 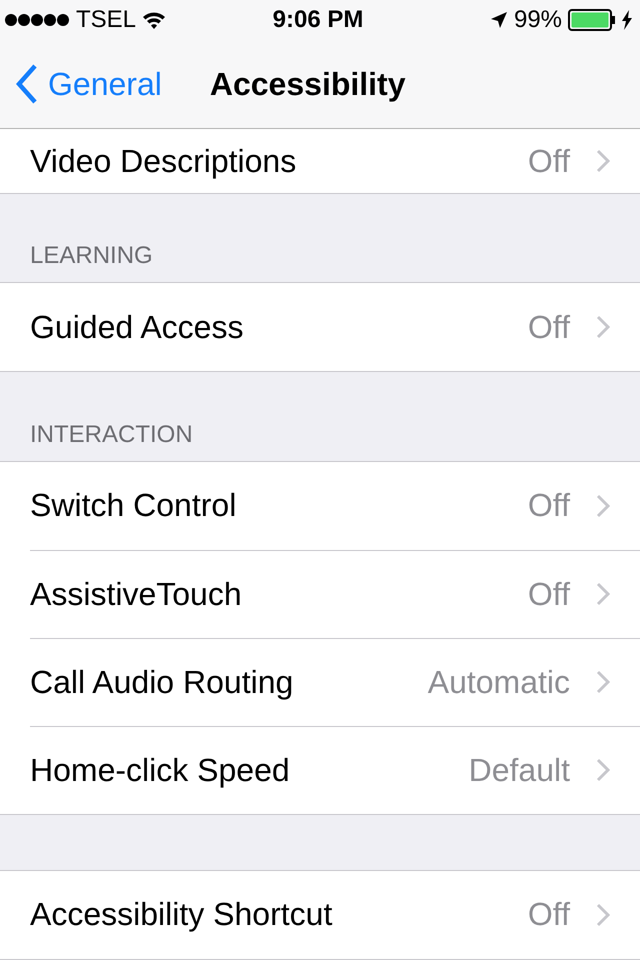 What do you see at coordinates (320, 327) in the screenshot?
I see `settings-row: Guided Access Off` at bounding box center [320, 327].